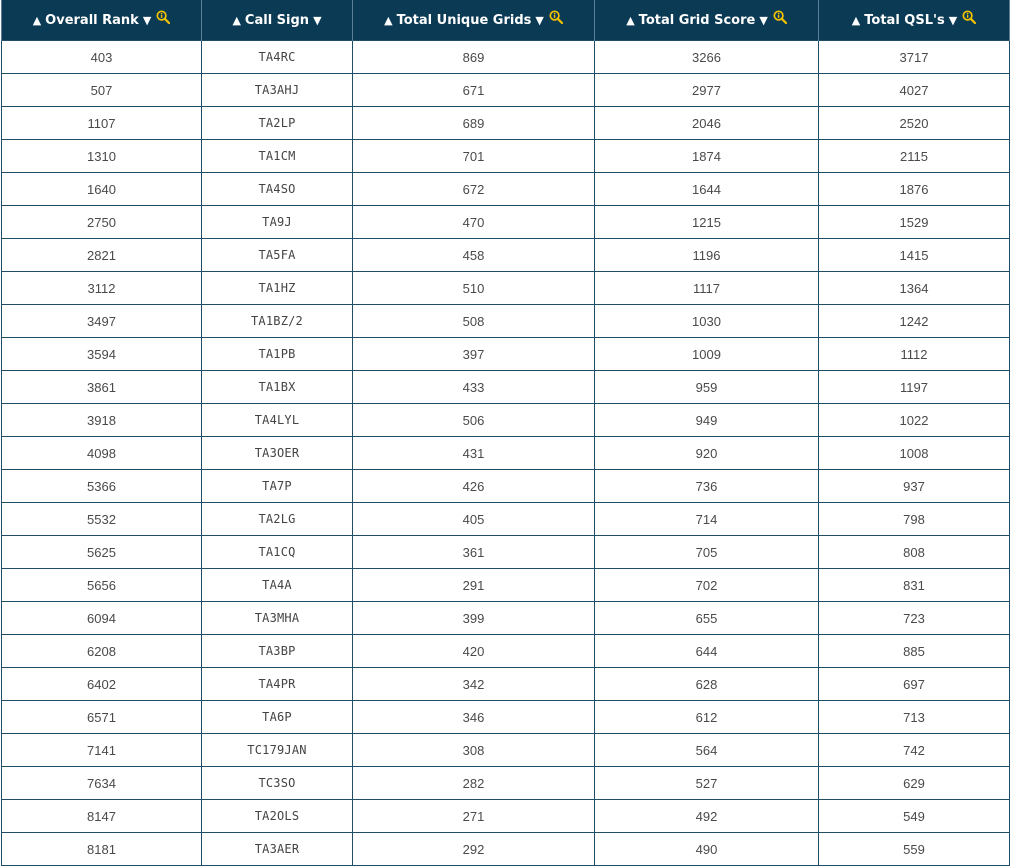 The height and width of the screenshot is (868, 1010). Describe the element at coordinates (464, 20) in the screenshot. I see `column-header-label: Total Unique Grids` at that location.